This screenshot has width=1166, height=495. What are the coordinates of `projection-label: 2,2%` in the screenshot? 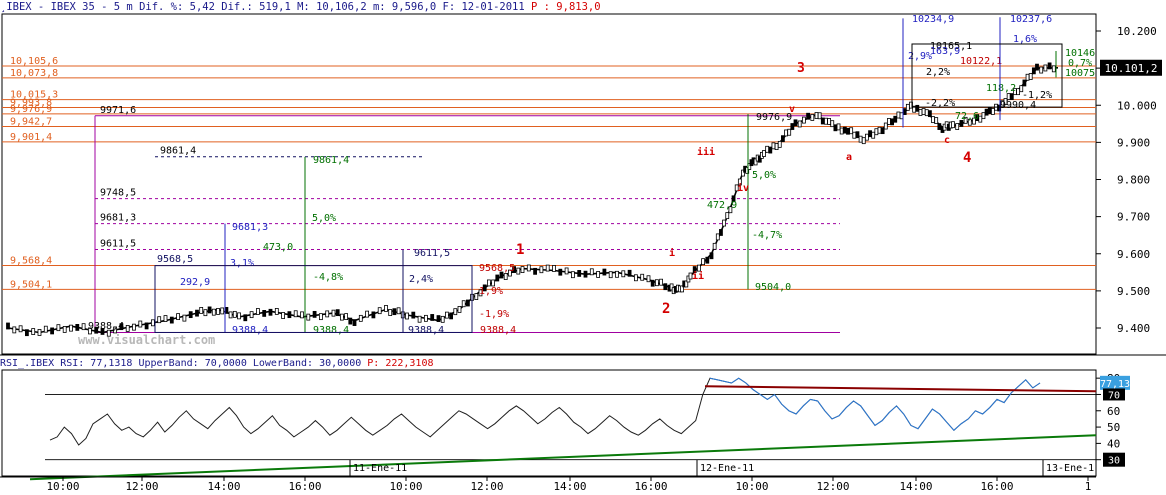 It's located at (938, 72).